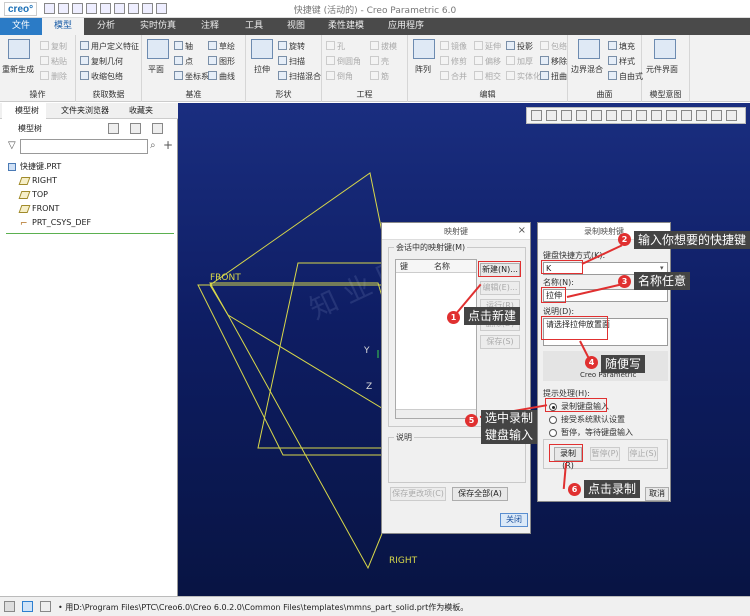 This screenshot has width=750, height=616. What do you see at coordinates (525, 61) in the screenshot?
I see `thicken-button: 加厚` at bounding box center [525, 61].